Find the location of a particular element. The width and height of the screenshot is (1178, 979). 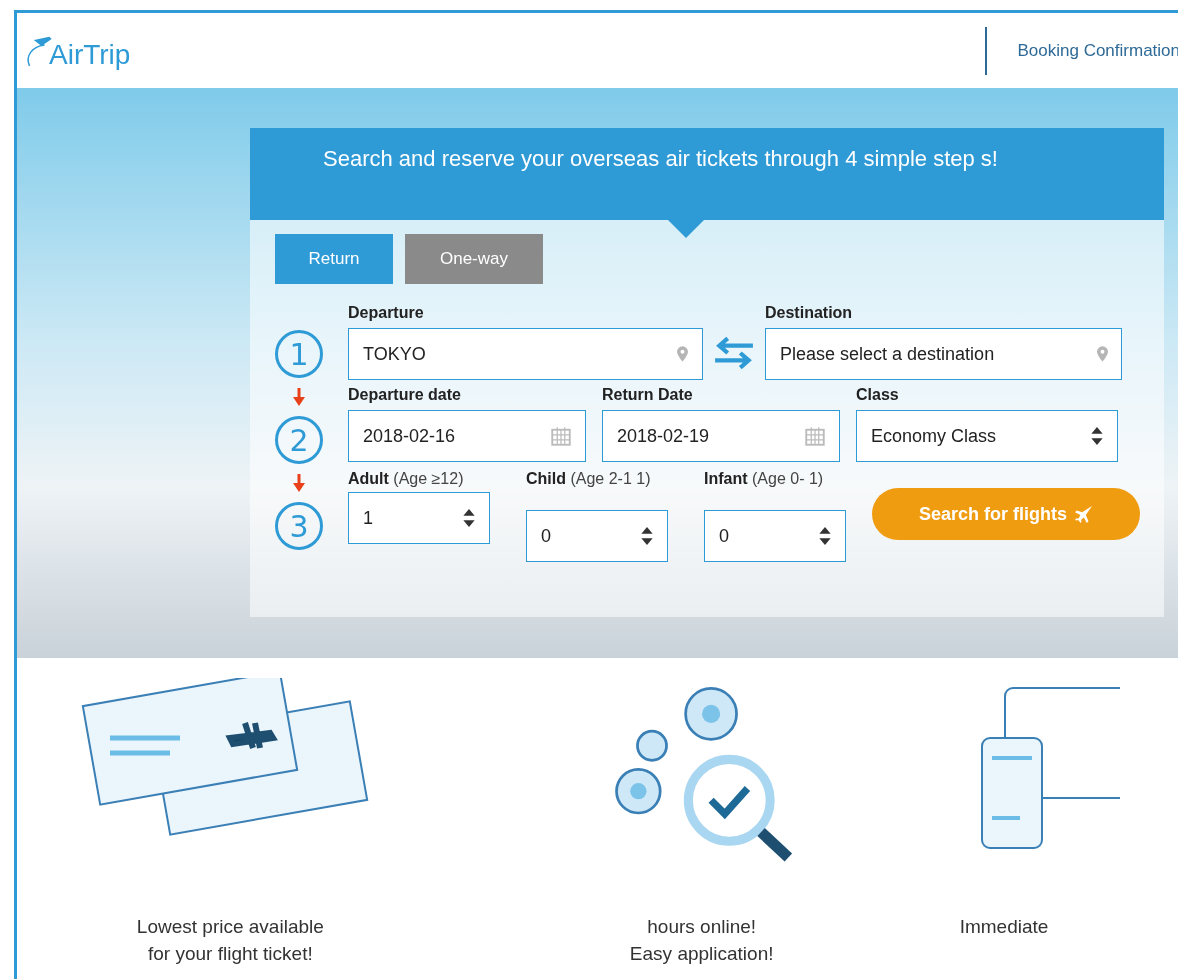

feature-caption: Easy application! is located at coordinates (701, 954).